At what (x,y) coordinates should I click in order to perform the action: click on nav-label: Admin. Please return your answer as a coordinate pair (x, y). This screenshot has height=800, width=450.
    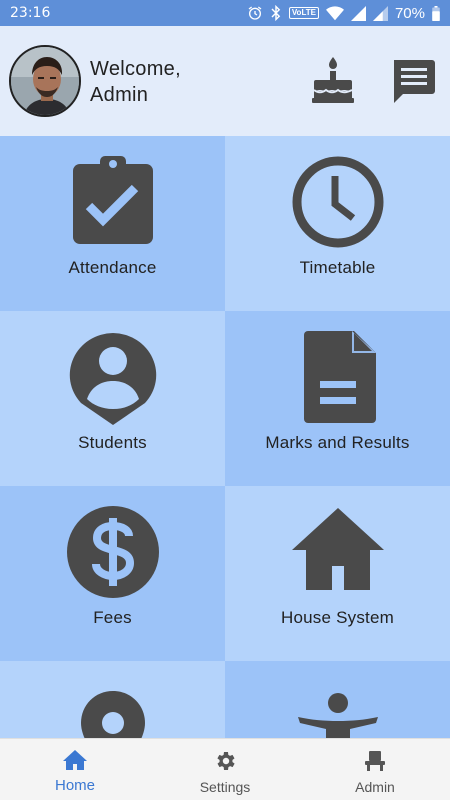
    Looking at the image, I should click on (375, 787).